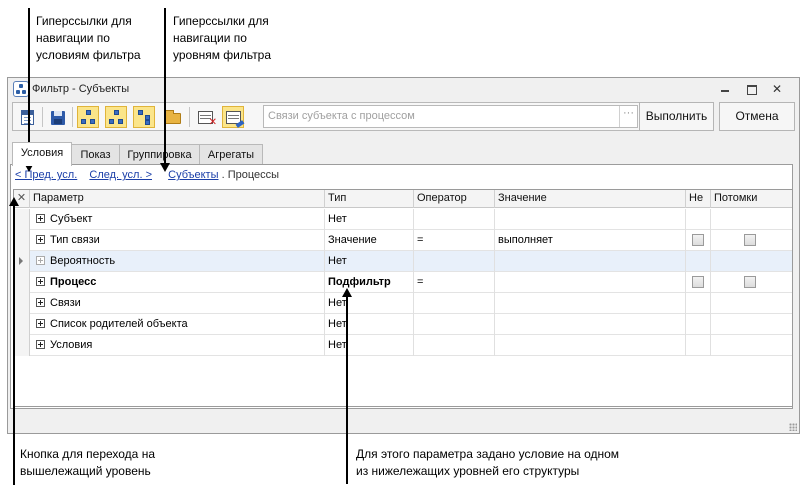  Describe the element at coordinates (751, 89) in the screenshot. I see `maximize-button` at that location.